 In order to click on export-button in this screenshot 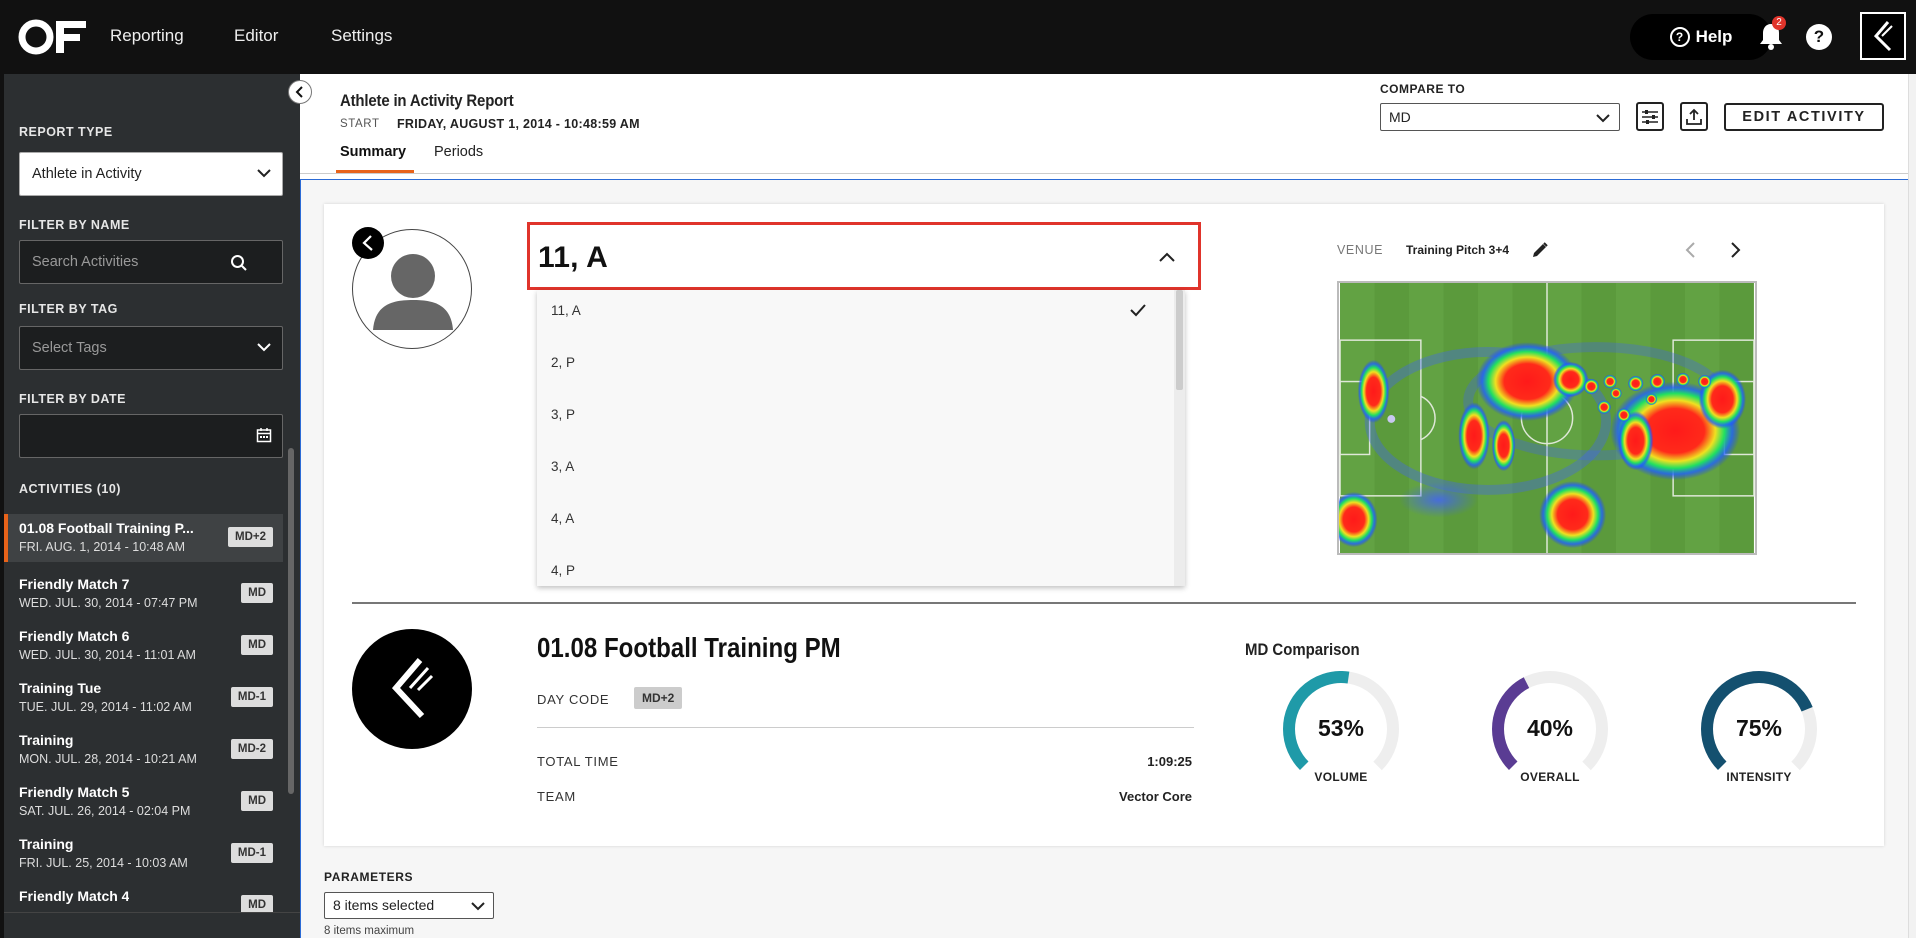, I will do `click(1694, 116)`.